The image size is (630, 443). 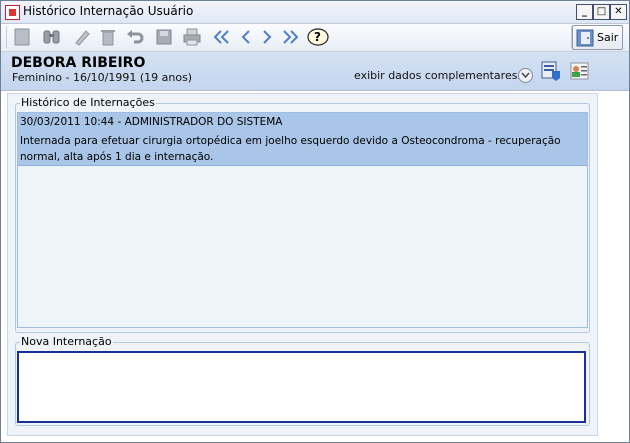 What do you see at coordinates (315, 12) in the screenshot?
I see `title-bar: Histórico Internação Usuário _ □ ✕` at bounding box center [315, 12].